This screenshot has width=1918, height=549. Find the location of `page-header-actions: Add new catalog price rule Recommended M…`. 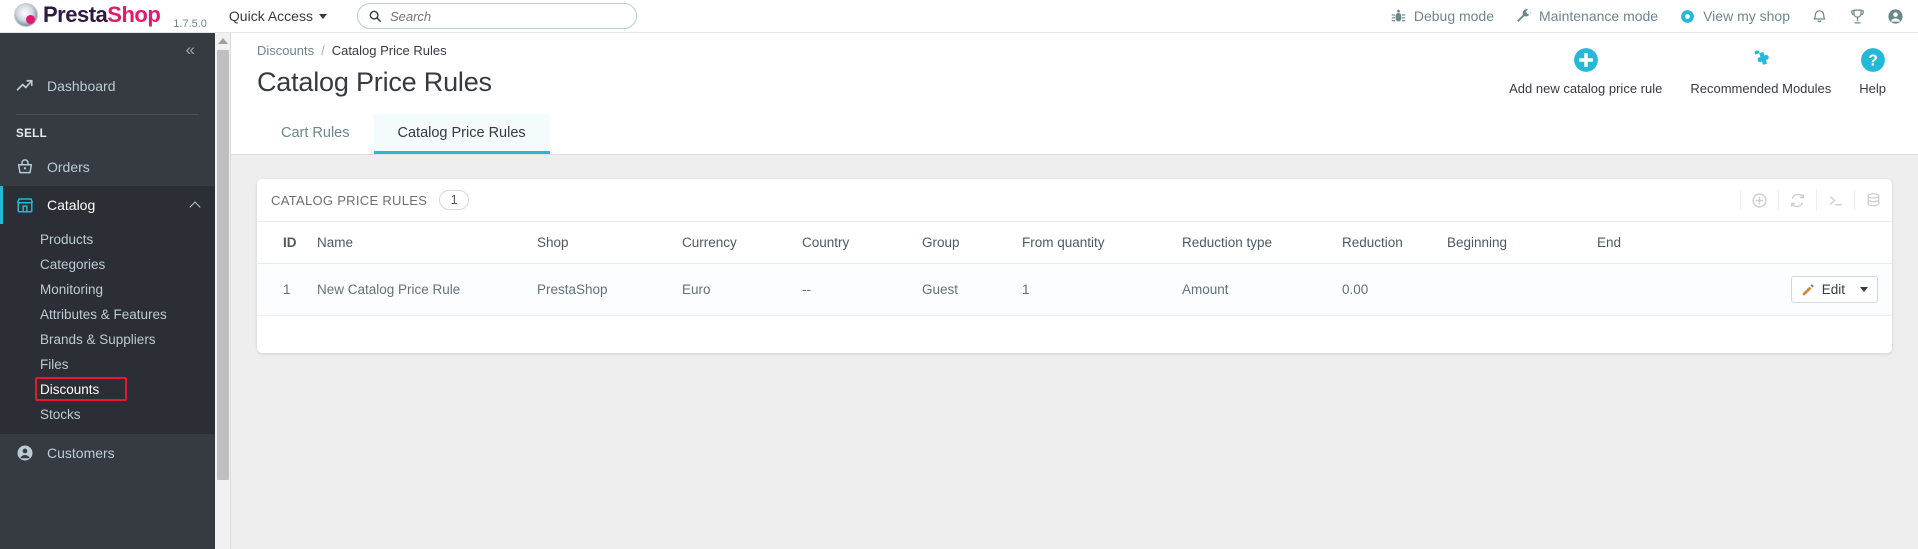

page-header-actions: Add new catalog price rule Recommended M… is located at coordinates (1697, 71).